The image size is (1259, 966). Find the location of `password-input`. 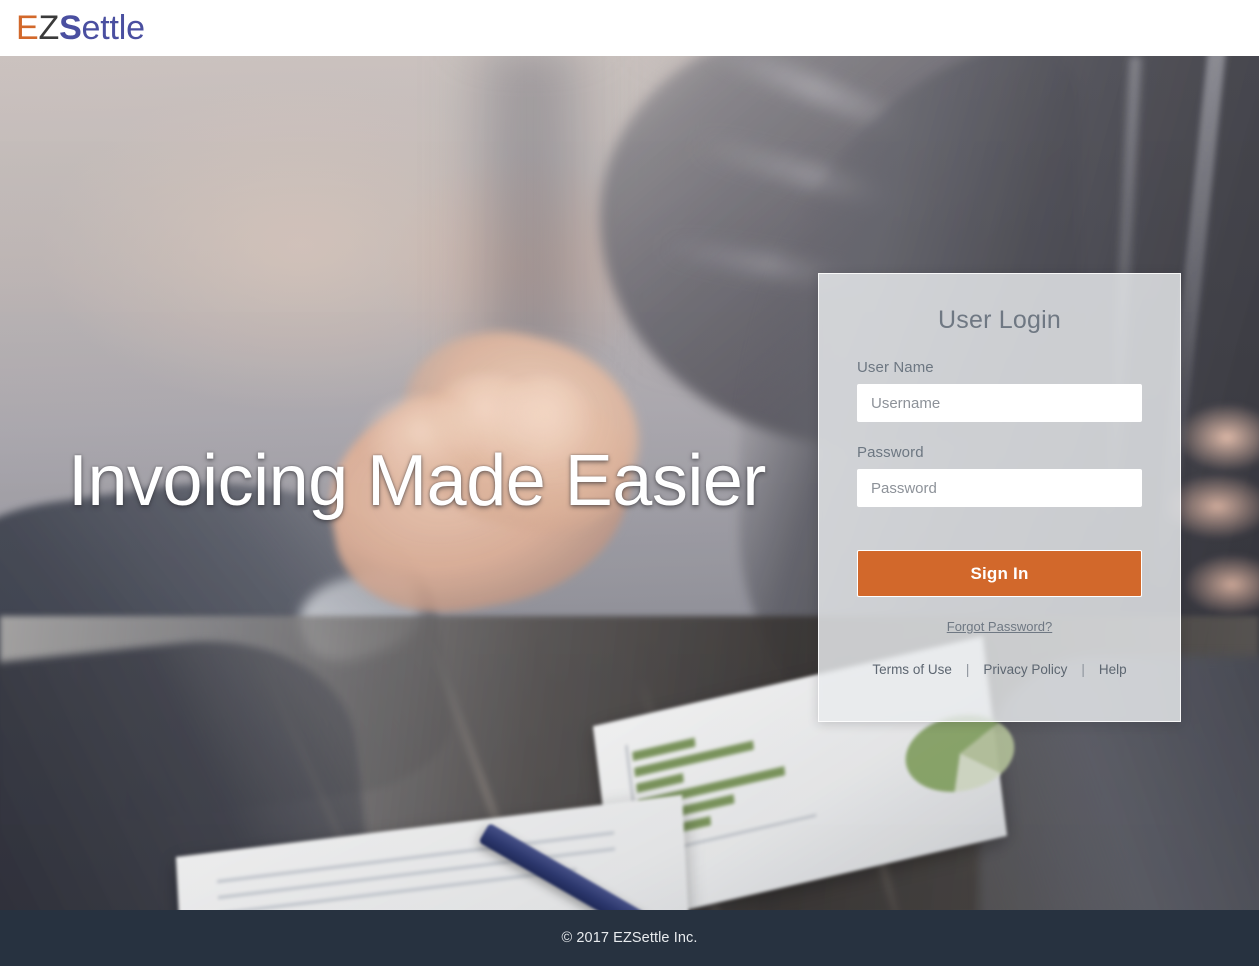

password-input is located at coordinates (999, 488).